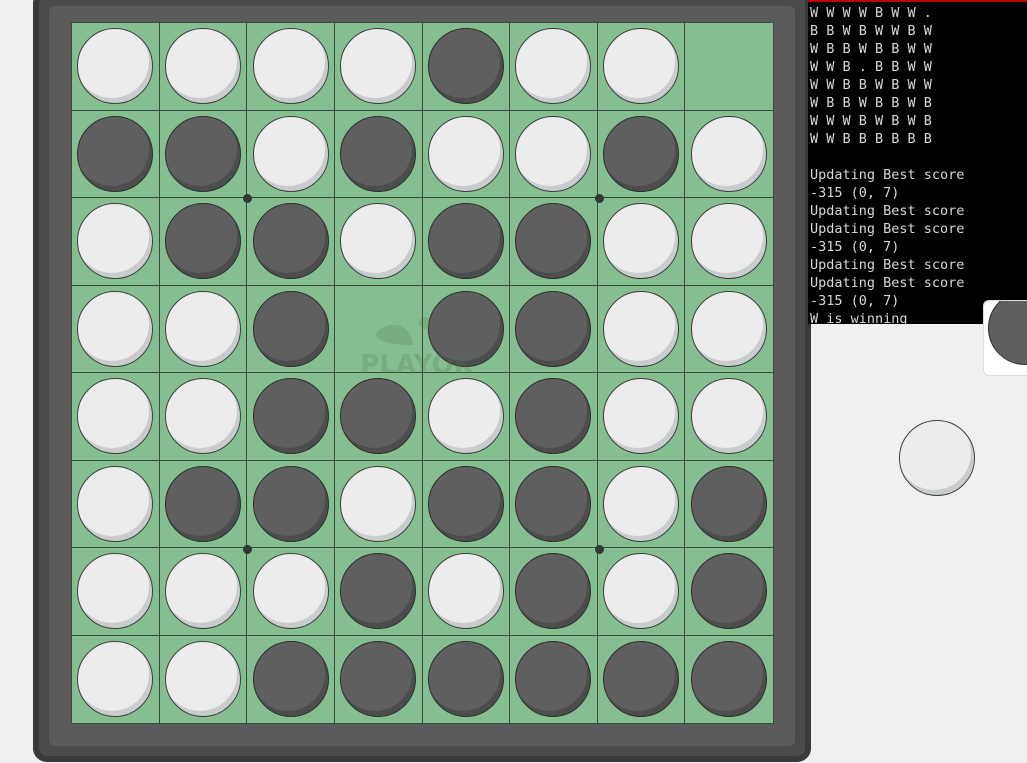 This screenshot has height=763, width=1027. Describe the element at coordinates (1005, 338) in the screenshot. I see `opponent-card` at that location.